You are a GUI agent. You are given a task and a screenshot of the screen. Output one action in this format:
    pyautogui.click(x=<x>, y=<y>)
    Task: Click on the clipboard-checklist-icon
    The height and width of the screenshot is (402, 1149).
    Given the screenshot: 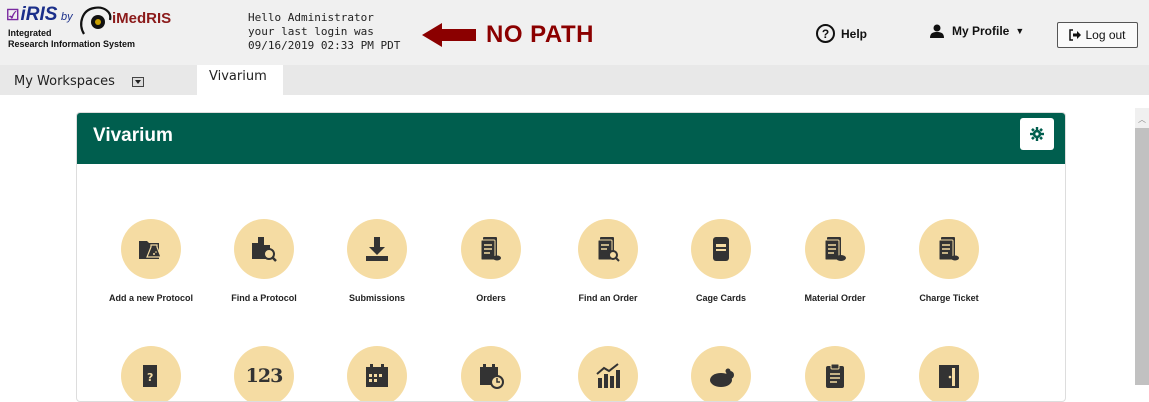 What is the action you would take?
    pyautogui.click(x=835, y=373)
    